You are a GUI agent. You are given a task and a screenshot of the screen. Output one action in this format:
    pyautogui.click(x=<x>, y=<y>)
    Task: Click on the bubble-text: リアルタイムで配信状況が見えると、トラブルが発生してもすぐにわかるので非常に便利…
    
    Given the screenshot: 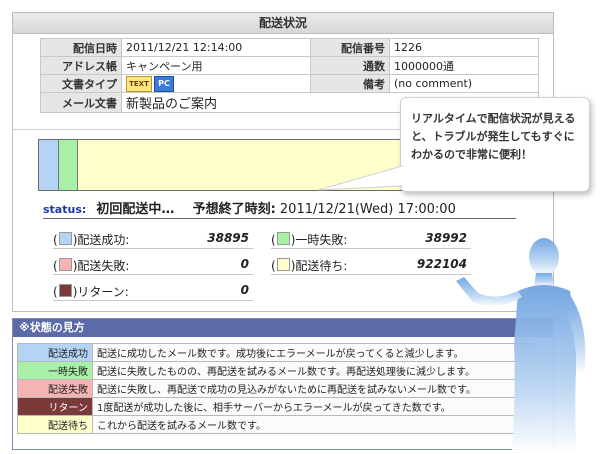 What is the action you would take?
    pyautogui.click(x=493, y=136)
    